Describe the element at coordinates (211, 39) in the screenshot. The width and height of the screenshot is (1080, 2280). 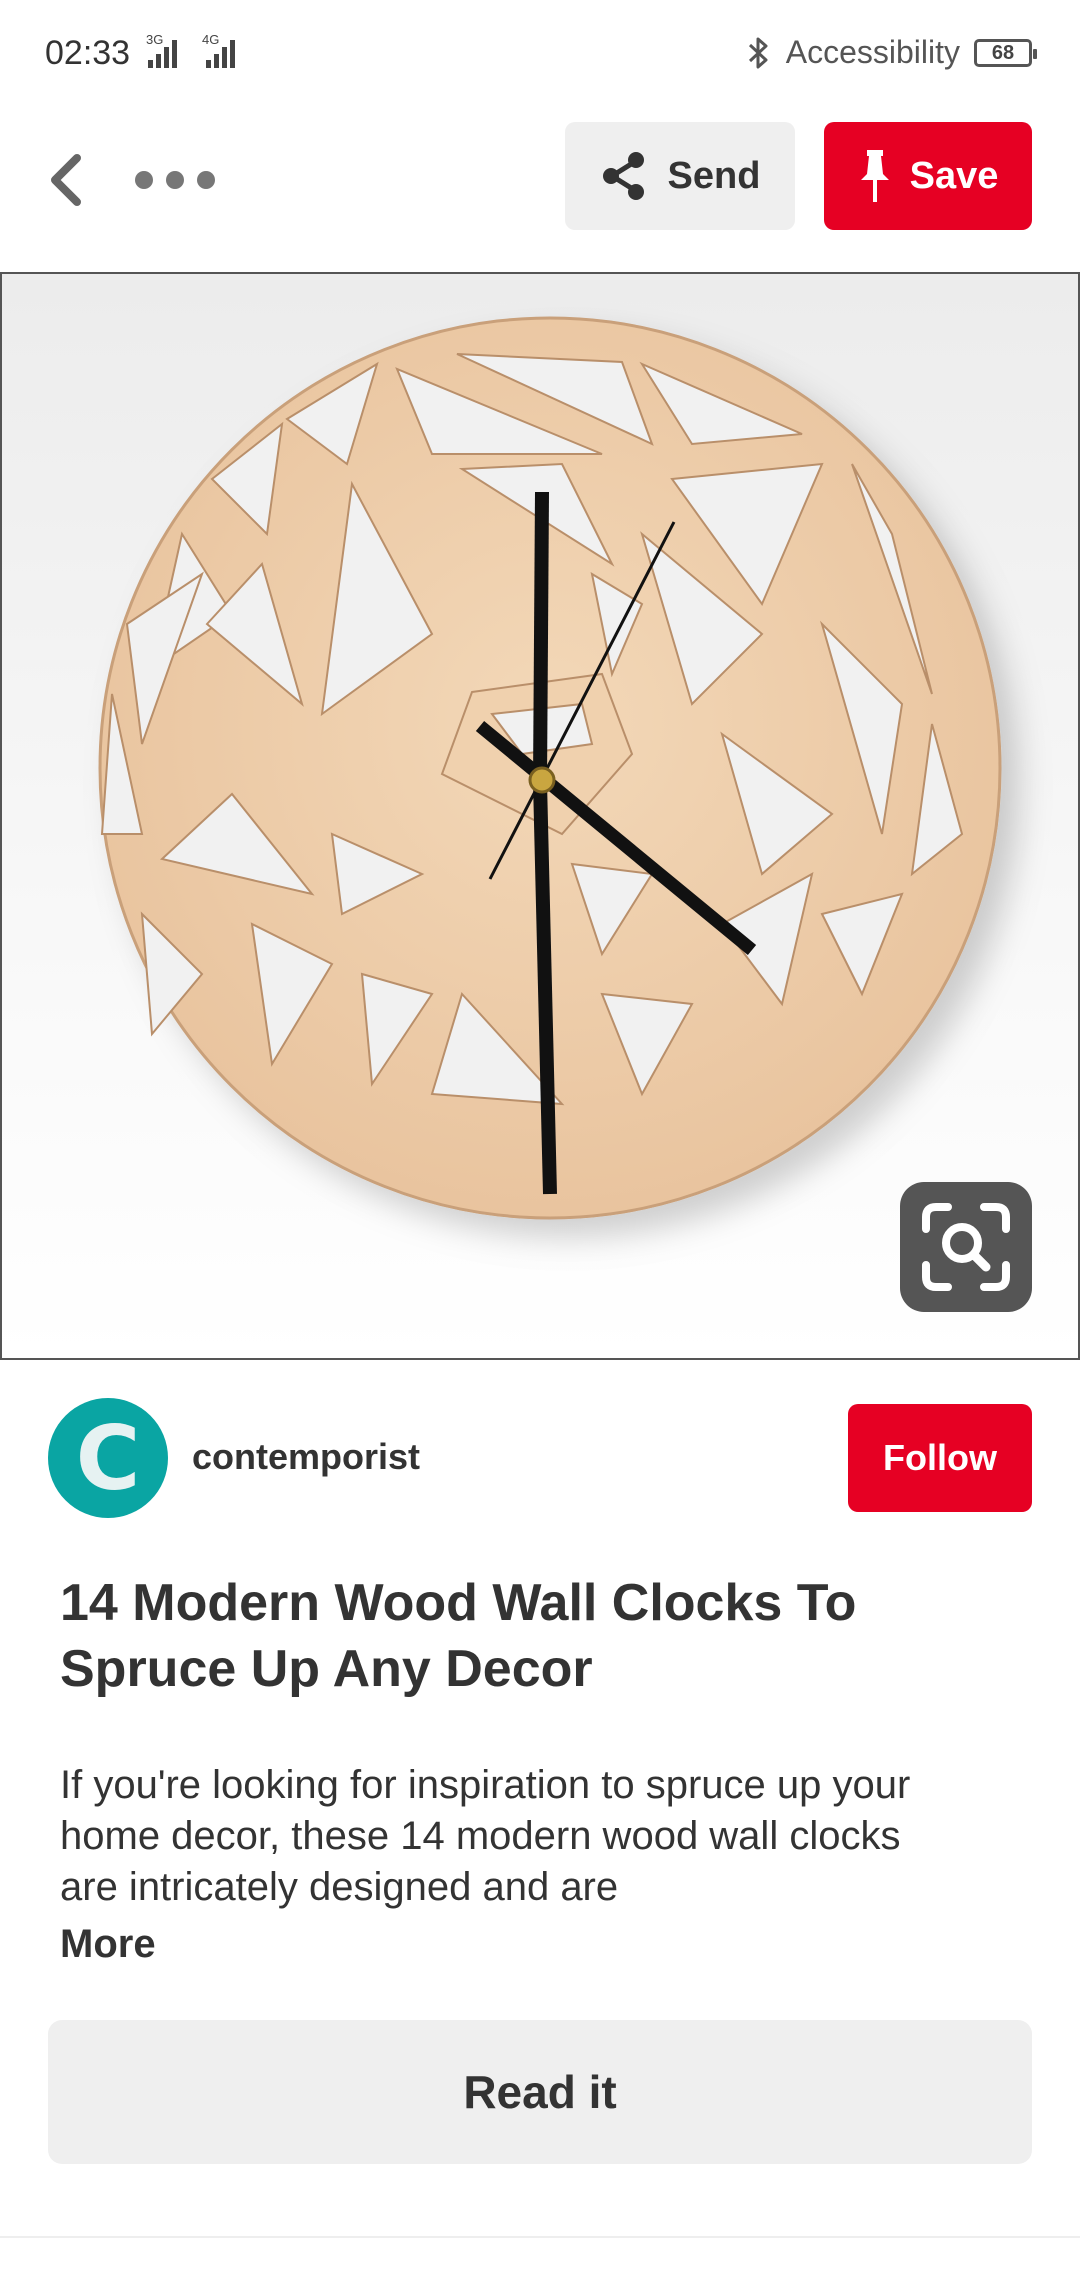
I see `signal-4g-label: 4G` at that location.